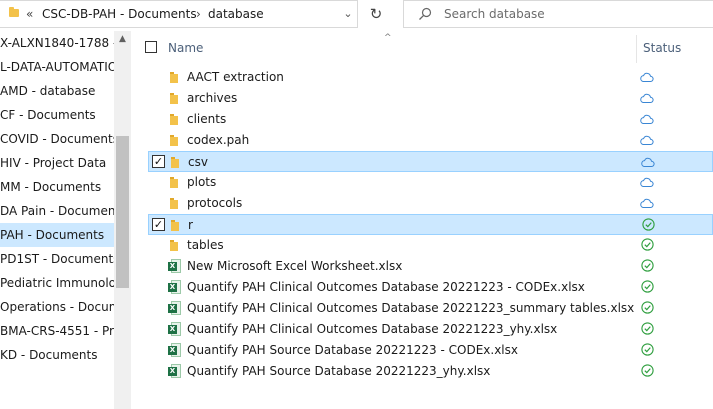 The height and width of the screenshot is (409, 713). Describe the element at coordinates (218, 140) in the screenshot. I see `file-name: codex.pah` at that location.